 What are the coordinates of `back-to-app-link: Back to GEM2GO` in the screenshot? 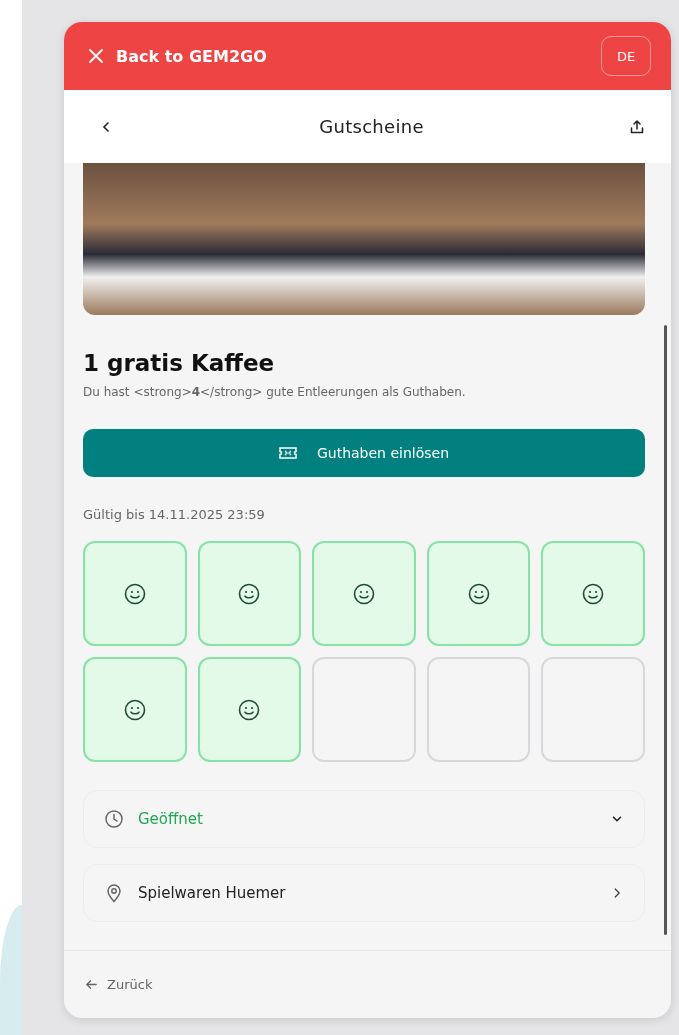 It's located at (177, 56).